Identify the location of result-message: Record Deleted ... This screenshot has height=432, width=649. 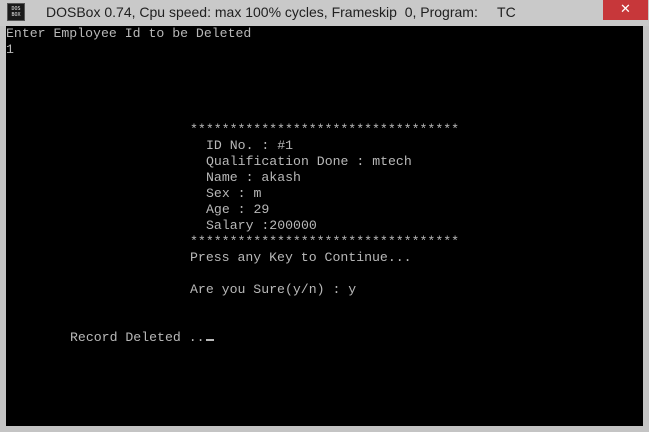
(137, 337).